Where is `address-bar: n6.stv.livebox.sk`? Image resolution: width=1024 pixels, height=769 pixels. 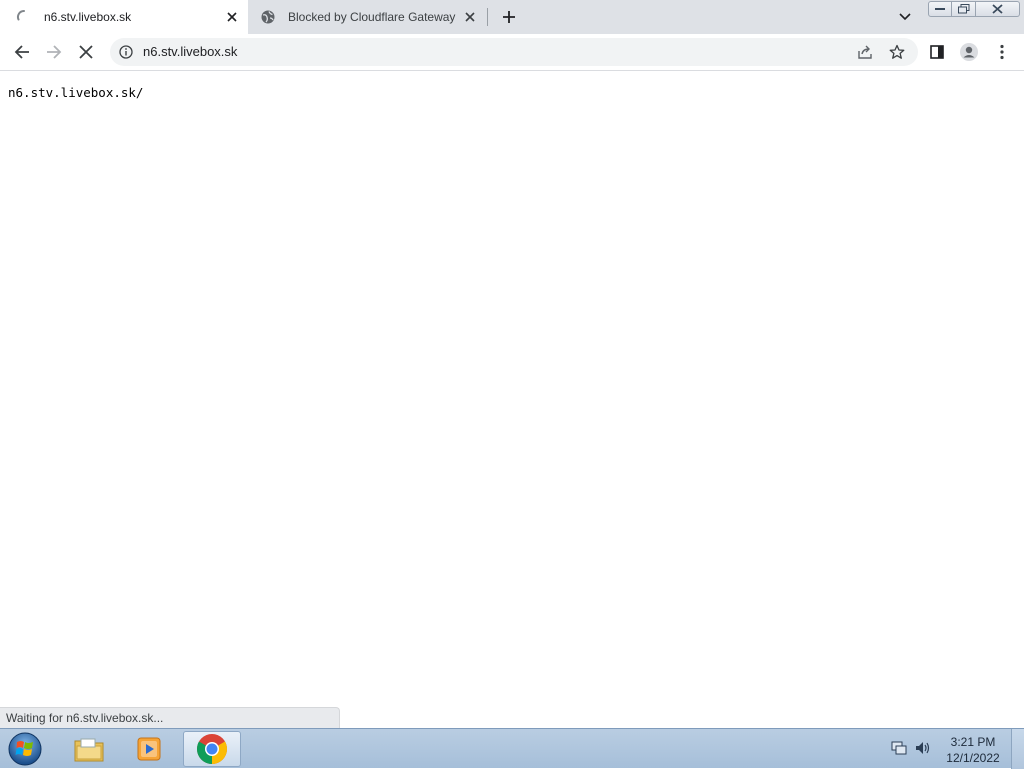 address-bar: n6.stv.livebox.sk is located at coordinates (514, 52).